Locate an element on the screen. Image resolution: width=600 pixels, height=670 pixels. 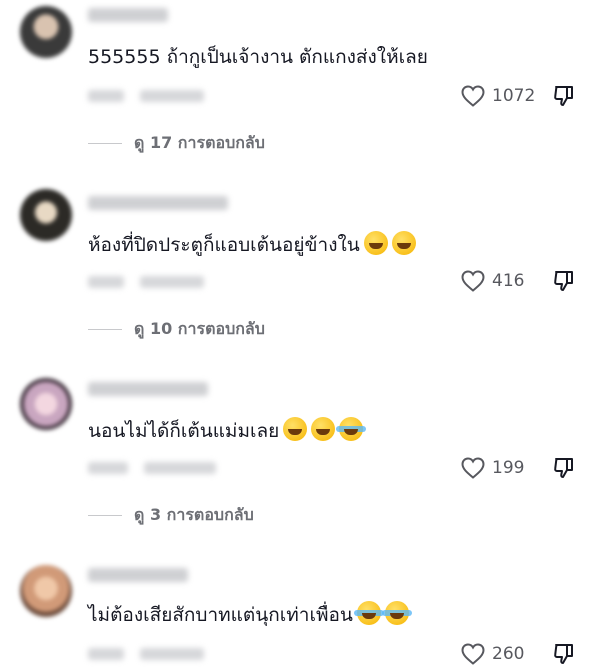
like-button: 260 is located at coordinates (492, 654).